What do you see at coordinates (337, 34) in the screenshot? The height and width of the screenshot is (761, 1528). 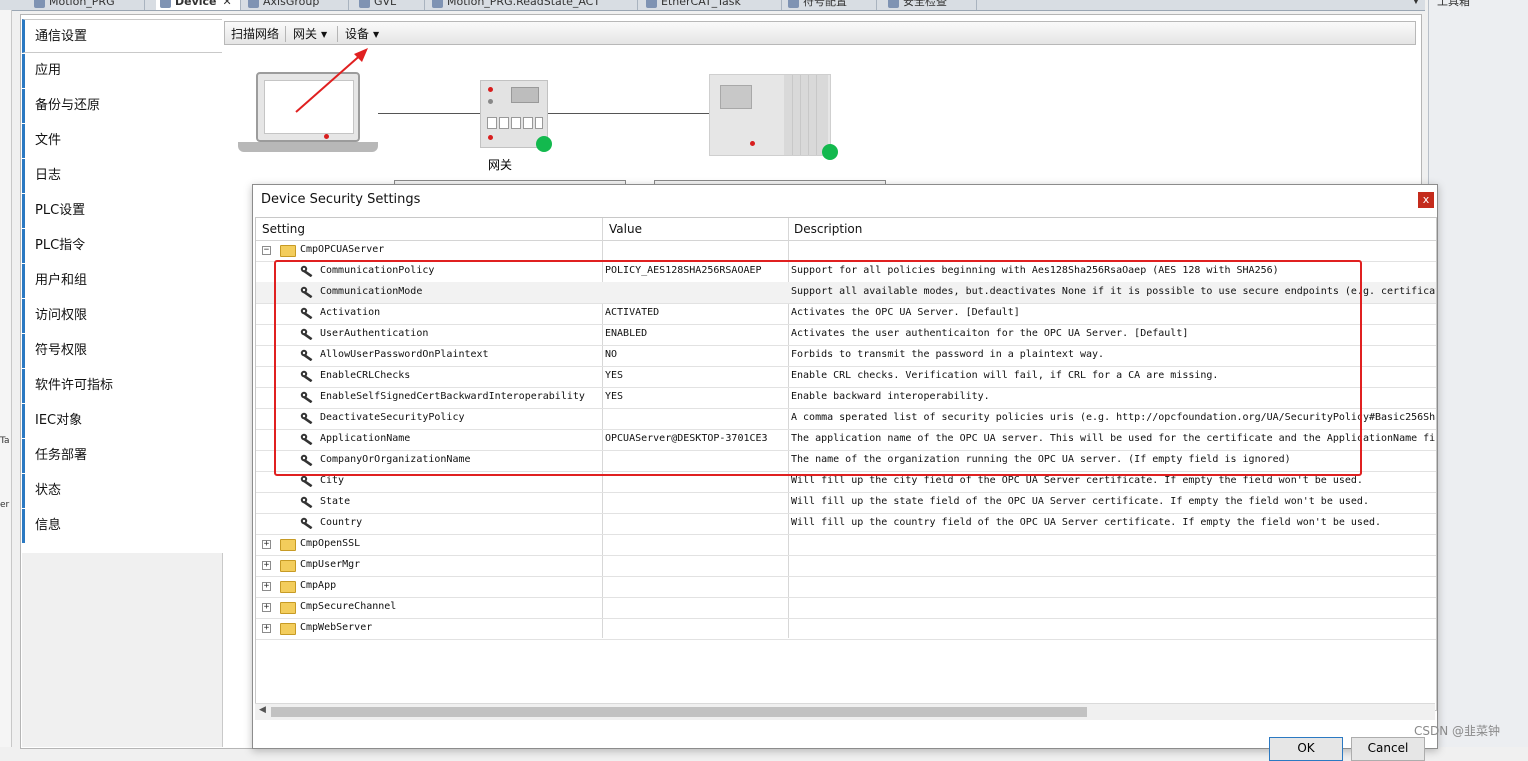 I see `menu-separator` at bounding box center [337, 34].